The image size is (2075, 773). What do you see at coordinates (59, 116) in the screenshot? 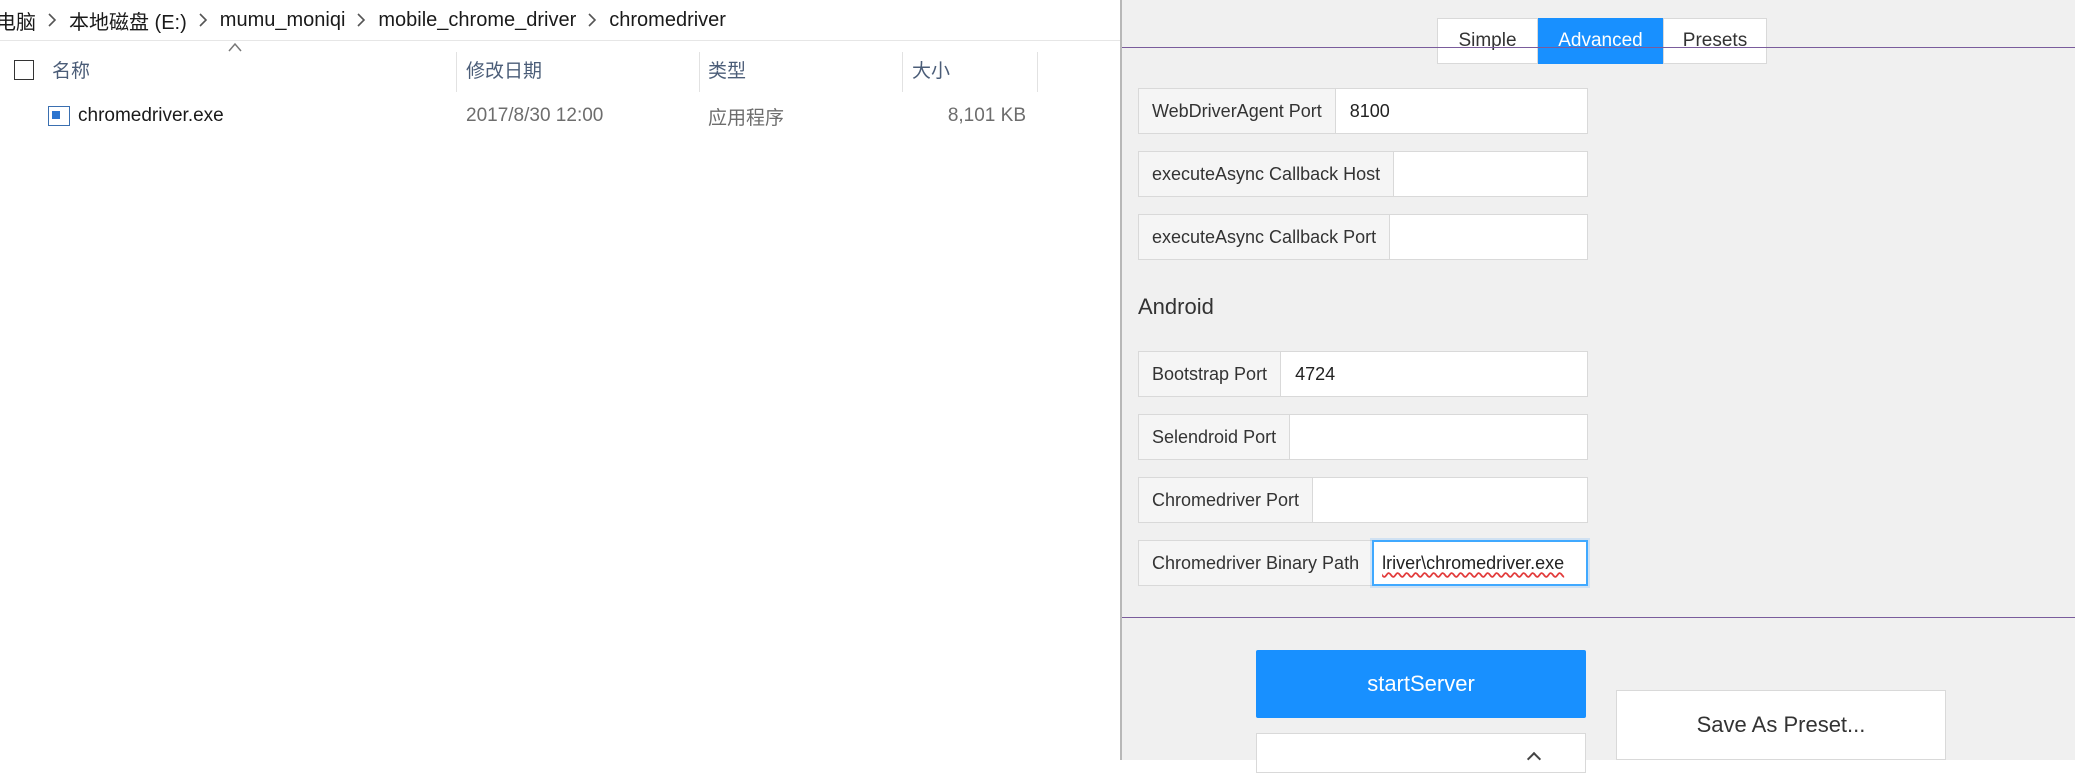
I see `exe-file-icon` at bounding box center [59, 116].